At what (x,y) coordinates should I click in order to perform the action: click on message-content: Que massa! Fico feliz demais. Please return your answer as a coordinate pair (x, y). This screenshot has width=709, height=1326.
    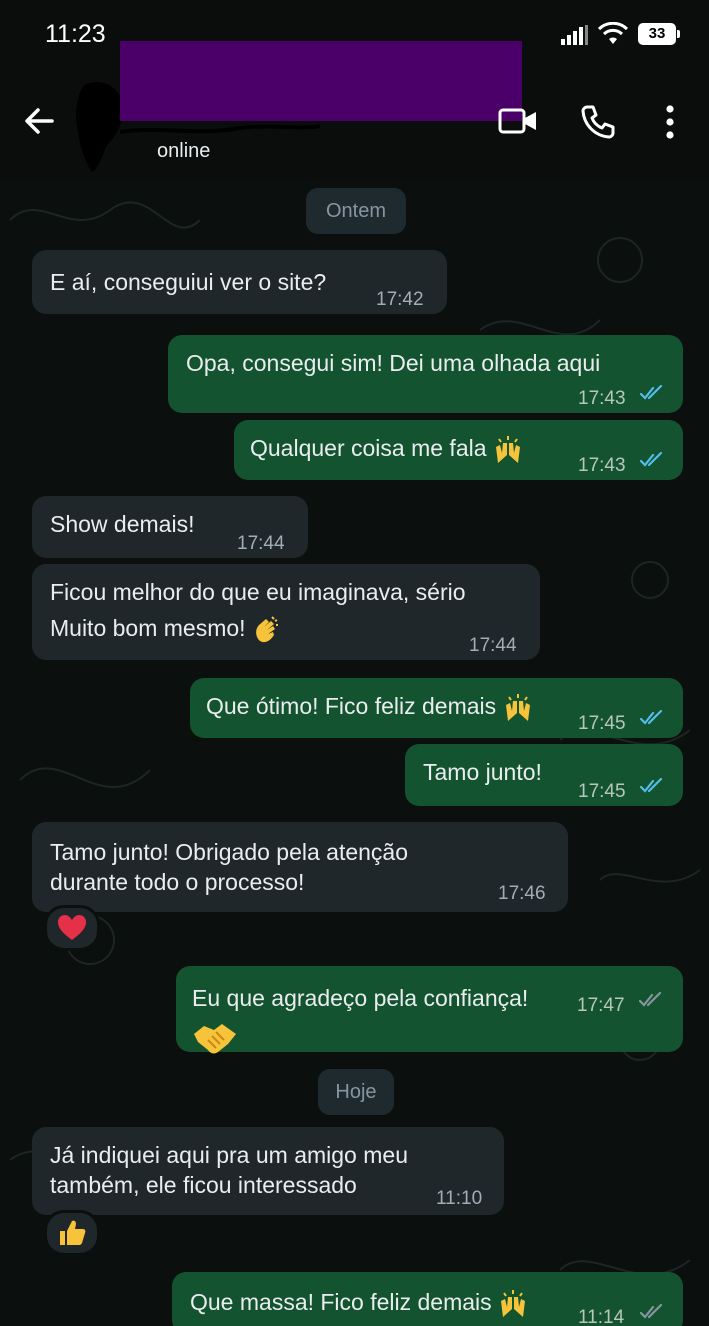
    Looking at the image, I should click on (359, 1302).